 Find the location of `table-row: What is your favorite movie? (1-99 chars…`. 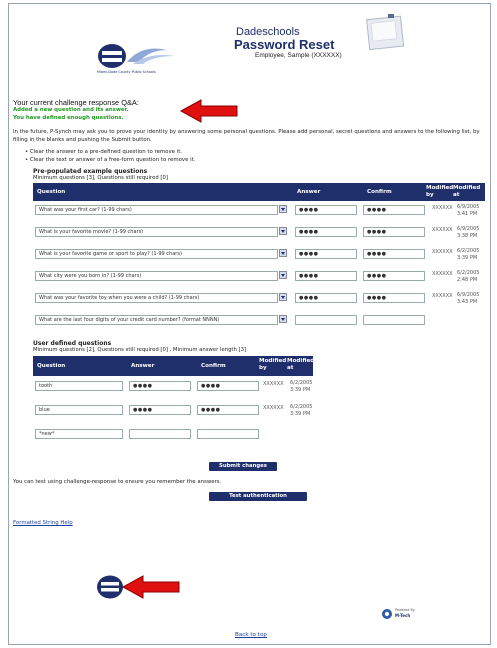

table-row: What is your favorite movie? (1-99 chars… is located at coordinates (259, 236).